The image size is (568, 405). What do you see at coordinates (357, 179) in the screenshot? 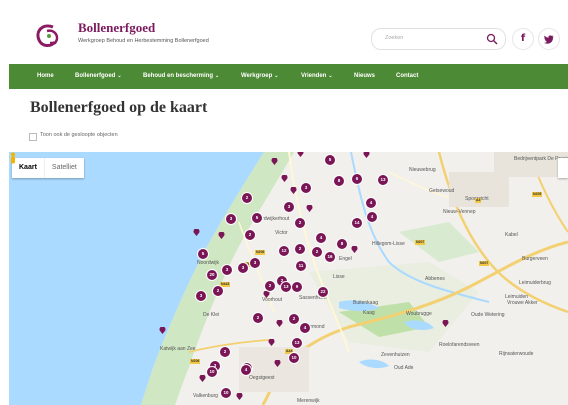
I see `map-cluster-marker: 6` at bounding box center [357, 179].